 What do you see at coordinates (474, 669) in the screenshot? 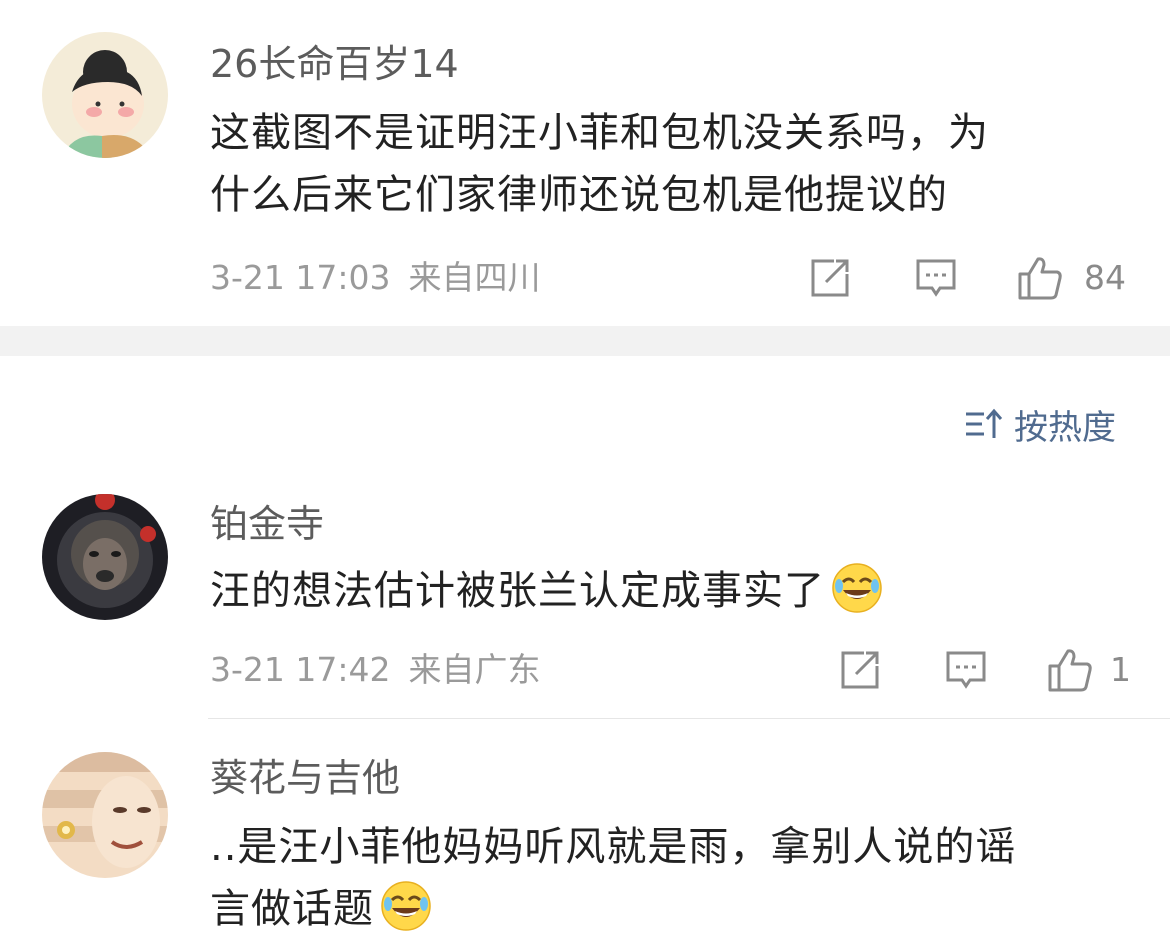
I see `comment-location: 来自广东` at bounding box center [474, 669].